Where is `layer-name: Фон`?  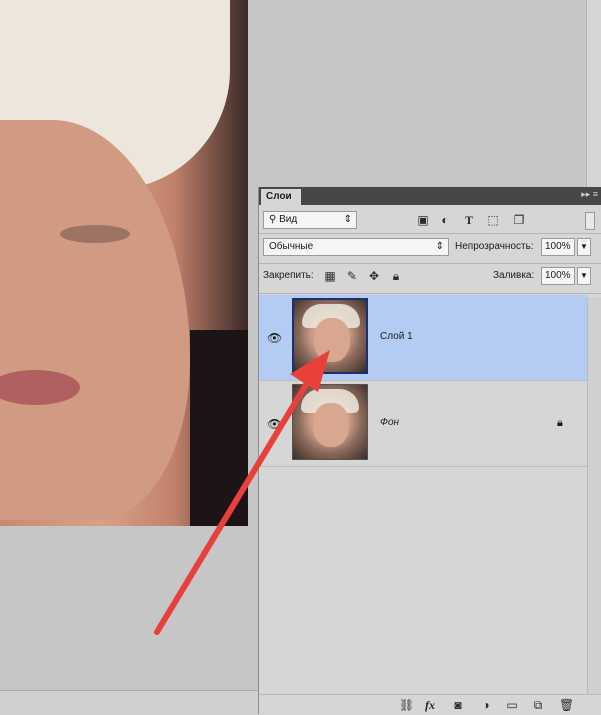 layer-name: Фон is located at coordinates (389, 422).